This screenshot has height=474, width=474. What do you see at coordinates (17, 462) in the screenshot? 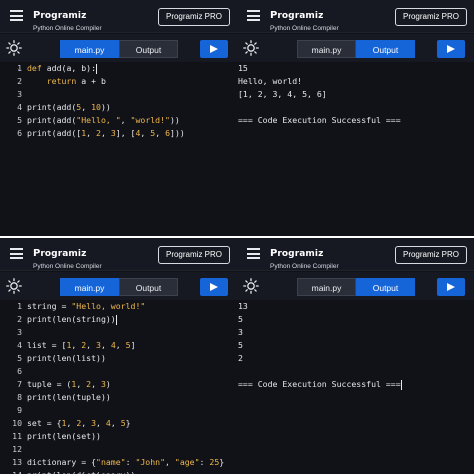
I see `line-number: 13` at bounding box center [17, 462].